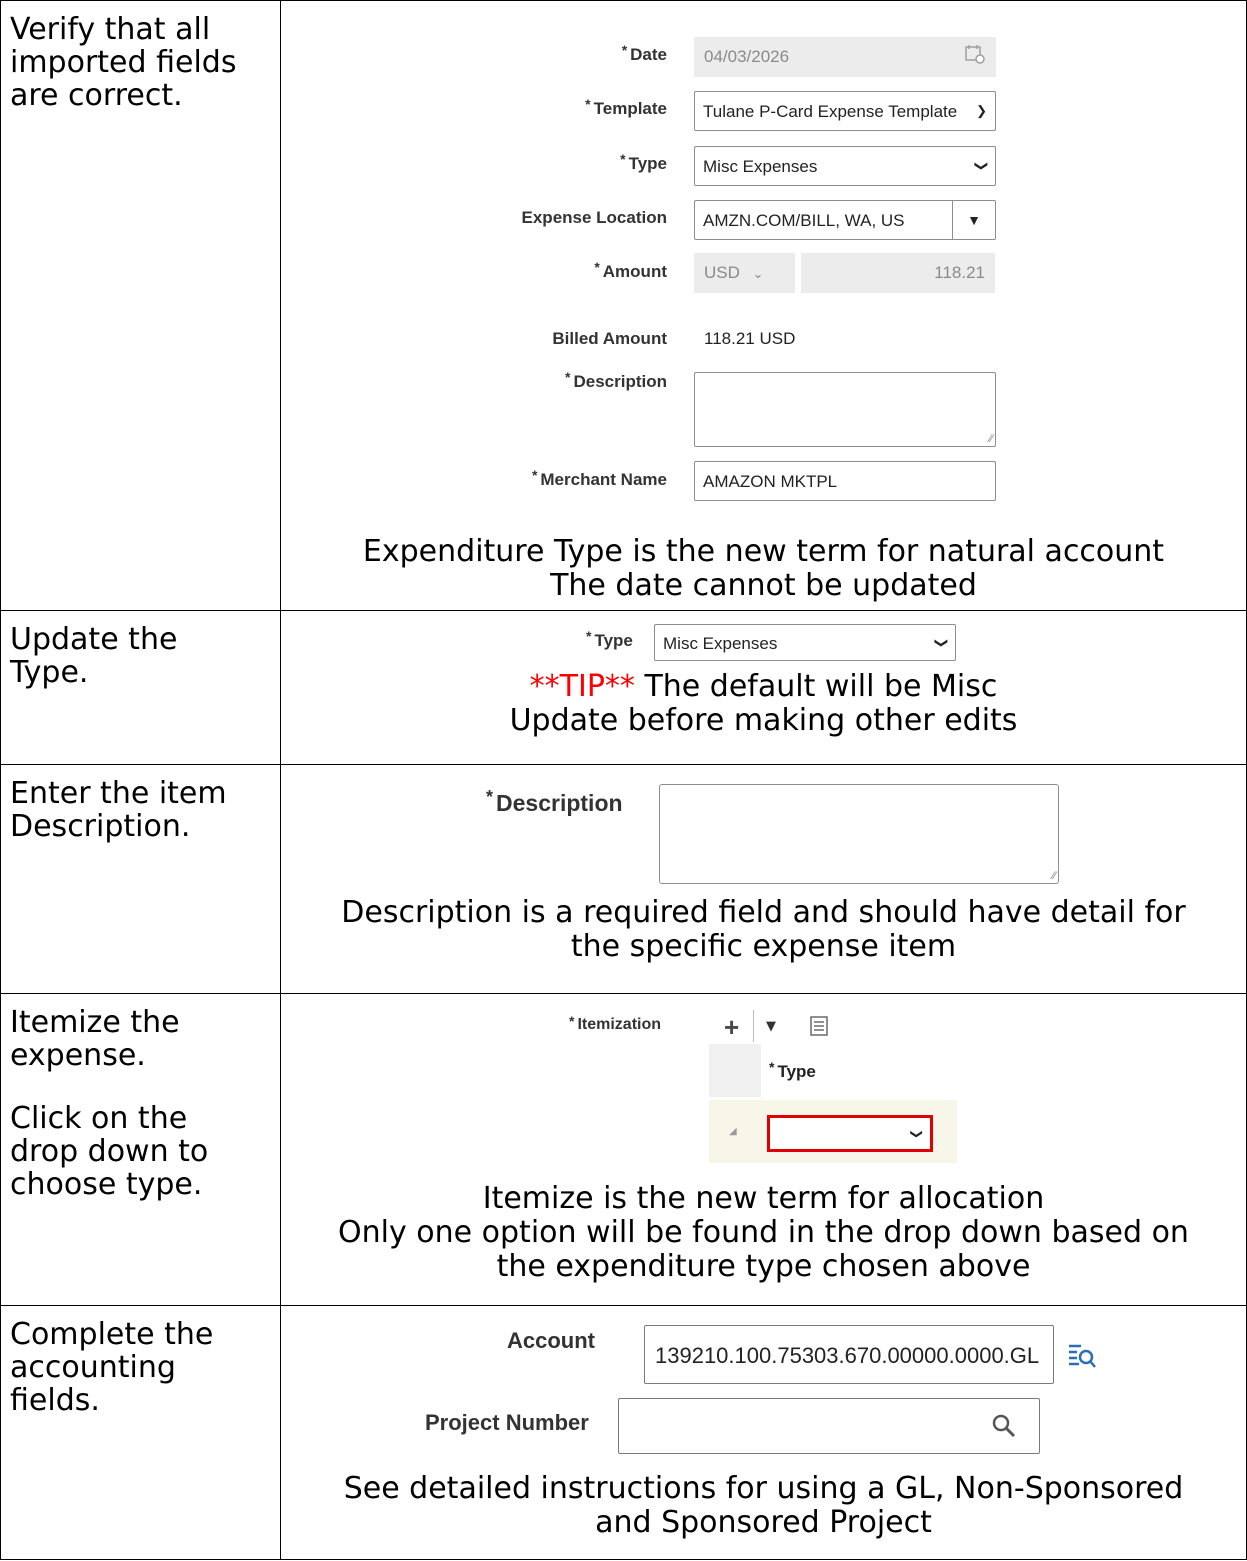  I want to click on instruction-line: are correct., so click(96, 95).